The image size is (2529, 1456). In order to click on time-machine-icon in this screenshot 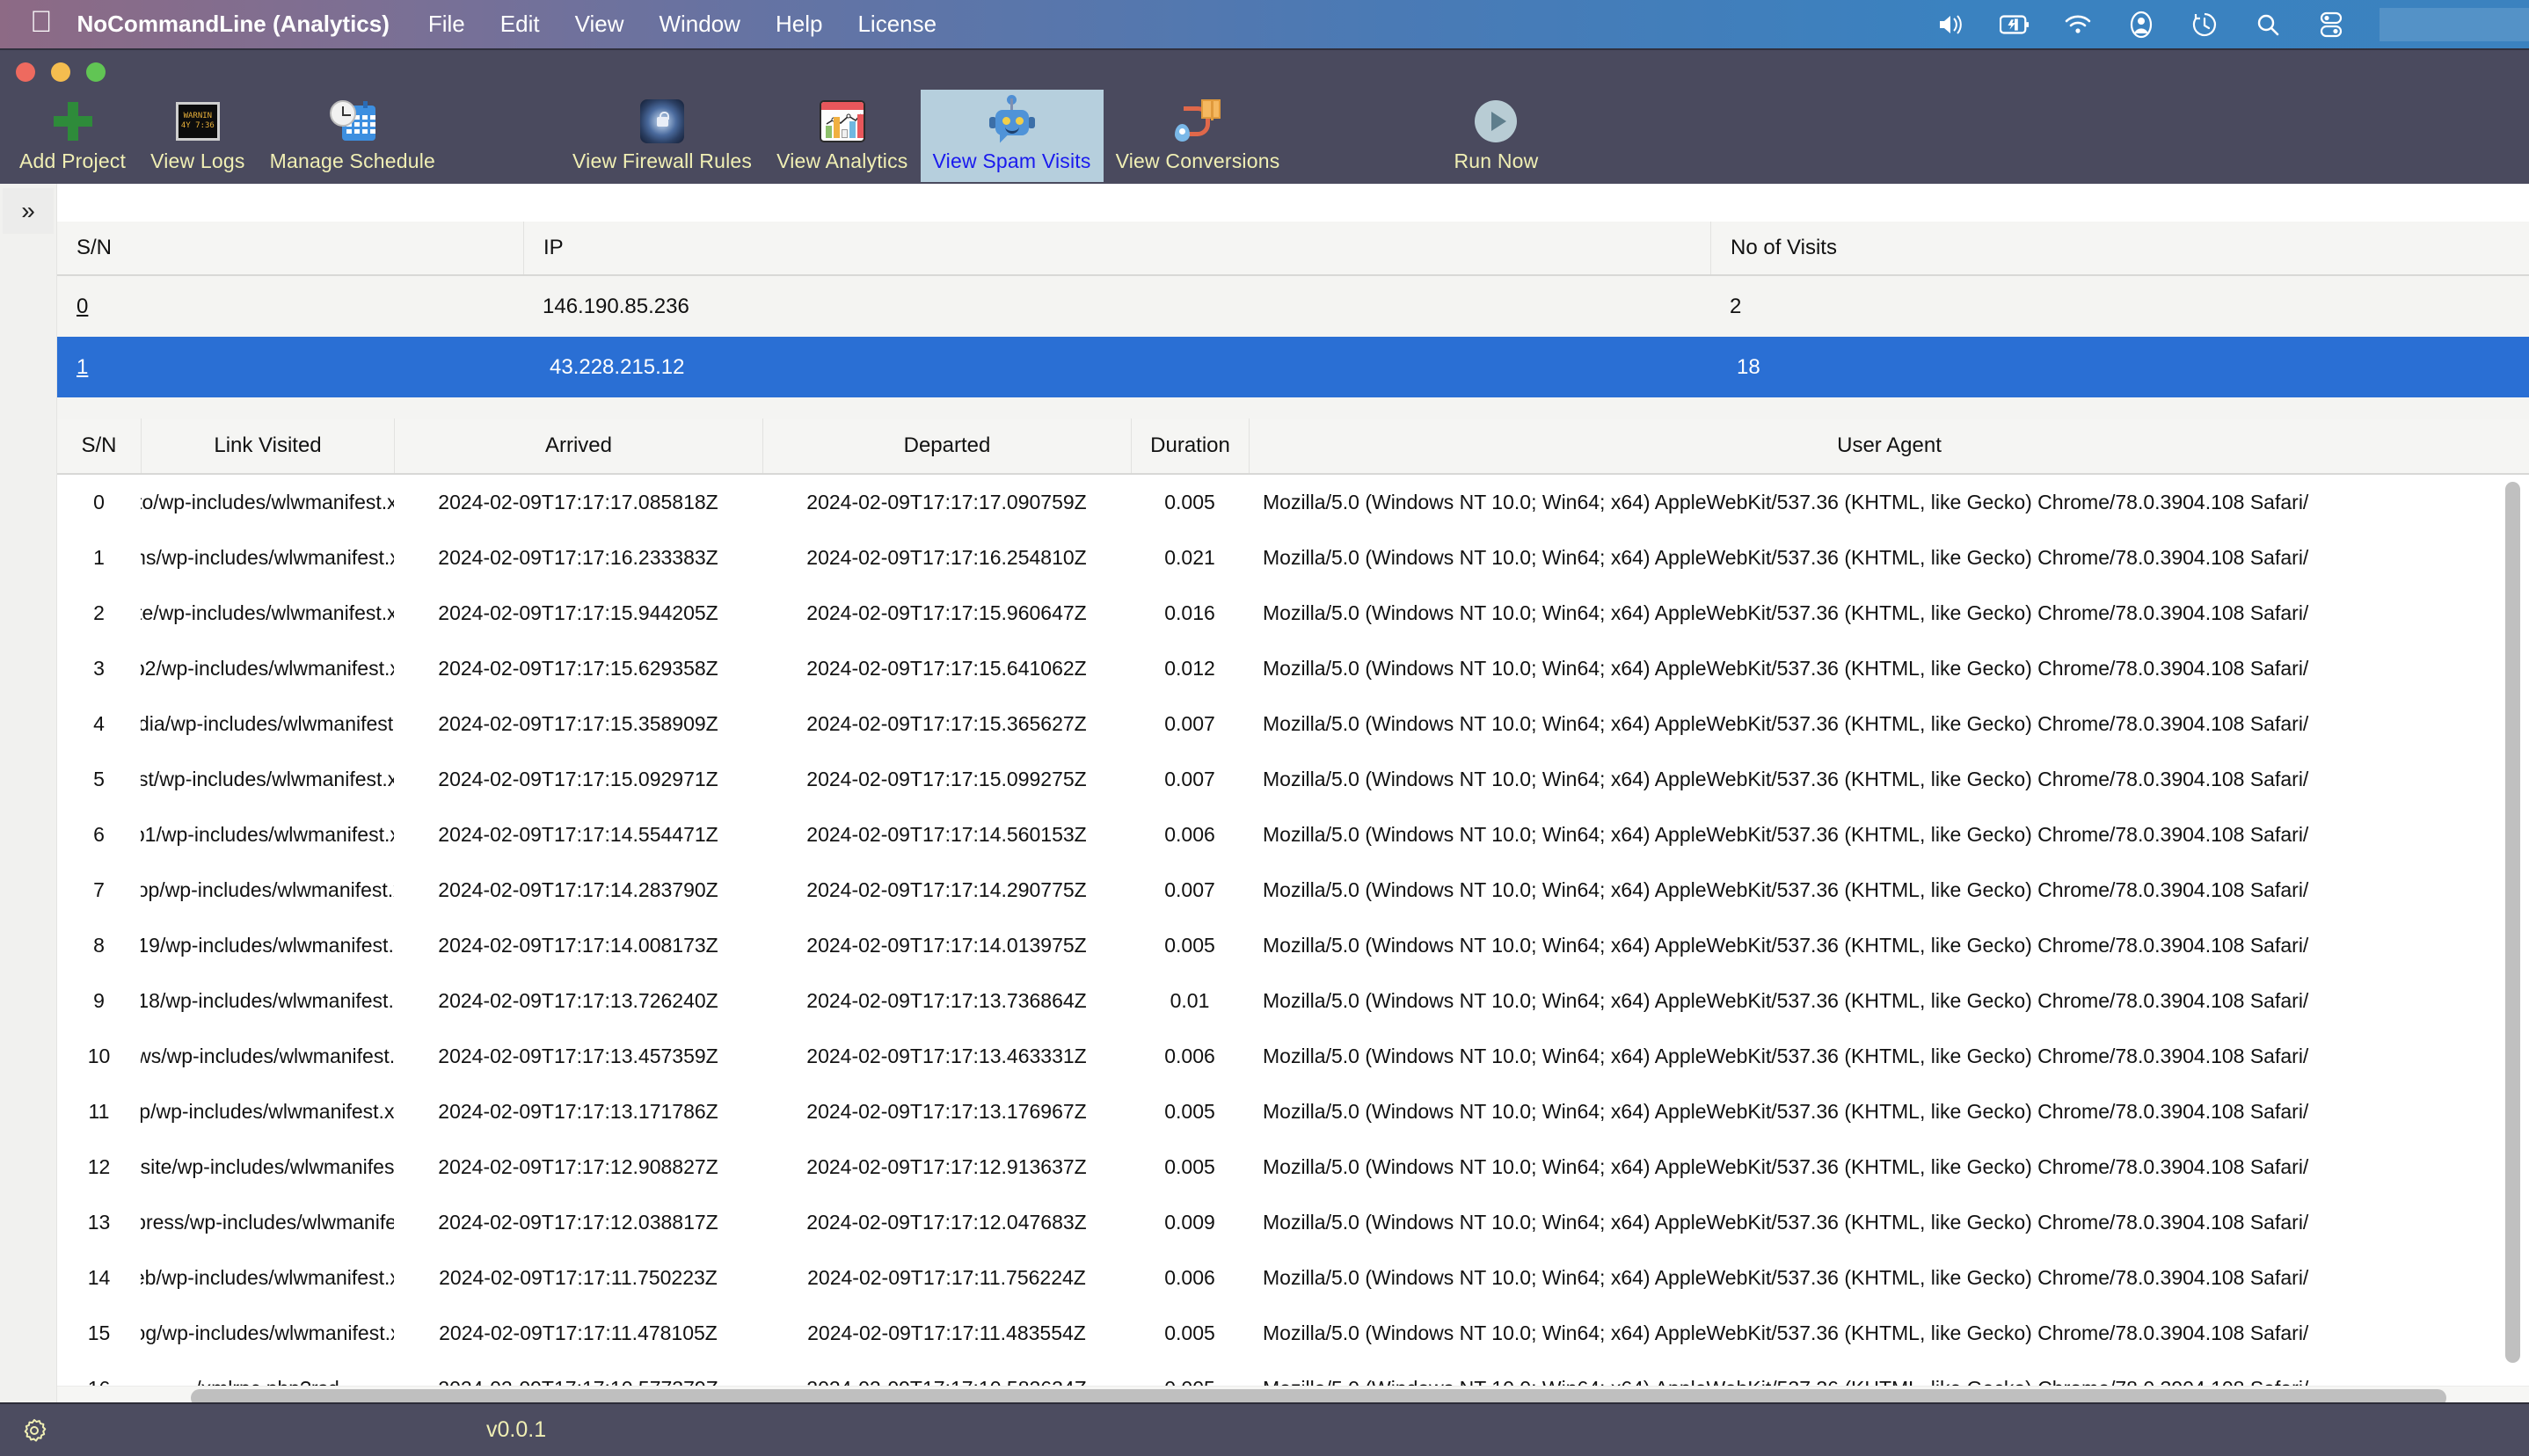, I will do `click(2204, 25)`.